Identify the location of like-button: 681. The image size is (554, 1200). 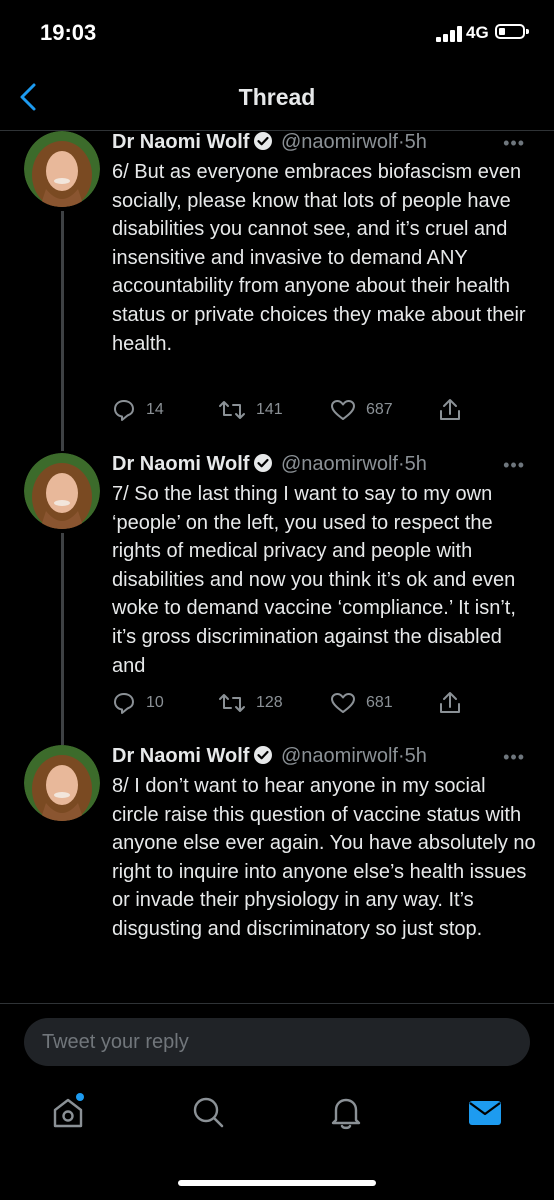
(361, 703).